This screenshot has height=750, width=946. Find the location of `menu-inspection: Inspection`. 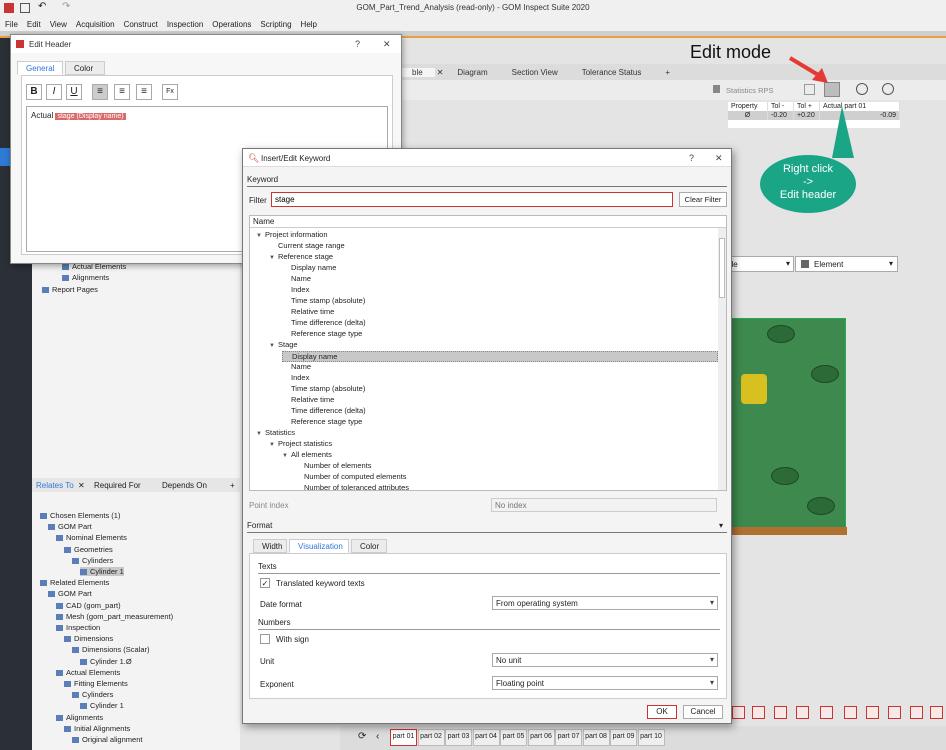

menu-inspection: Inspection is located at coordinates (185, 24).